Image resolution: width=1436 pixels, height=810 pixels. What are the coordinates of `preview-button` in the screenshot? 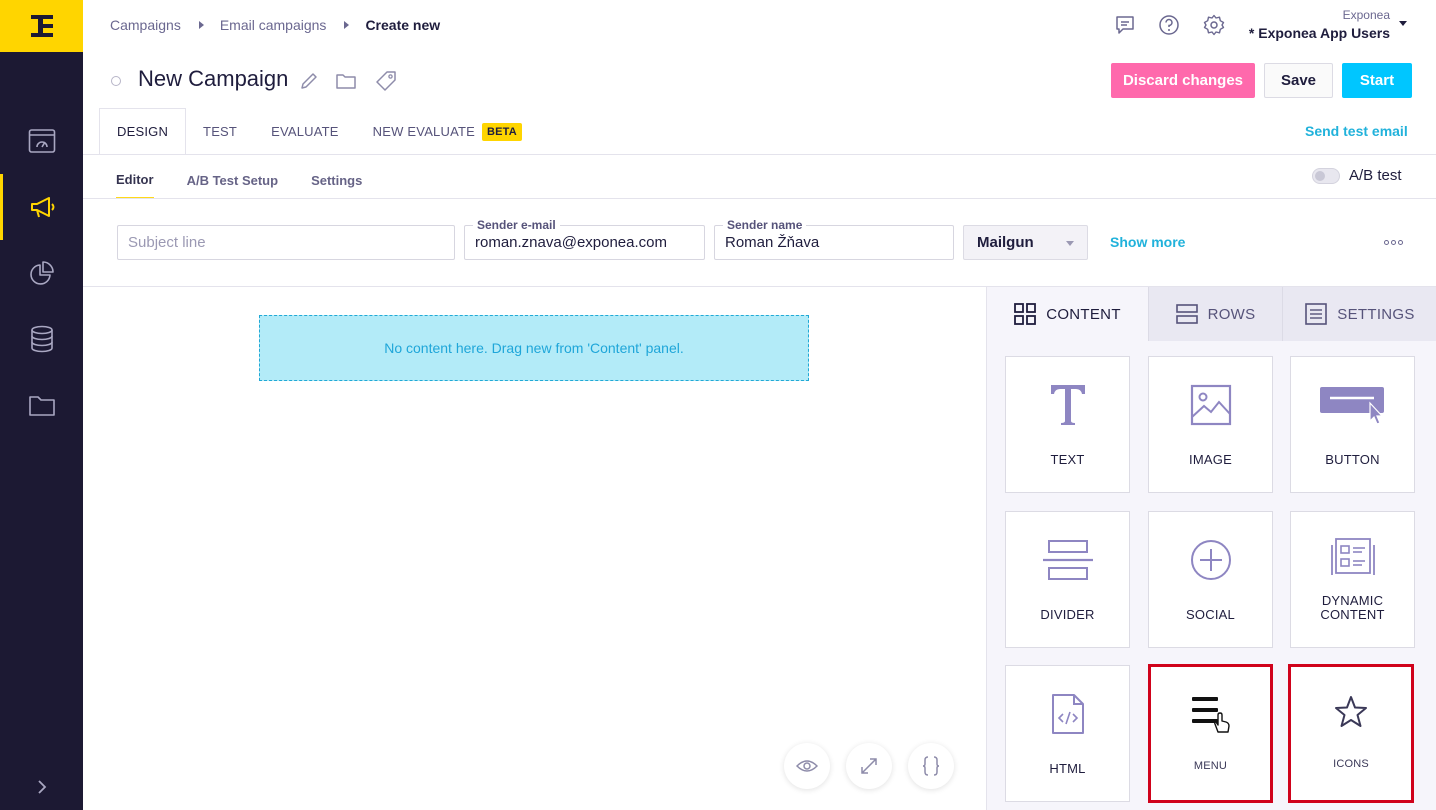 It's located at (807, 766).